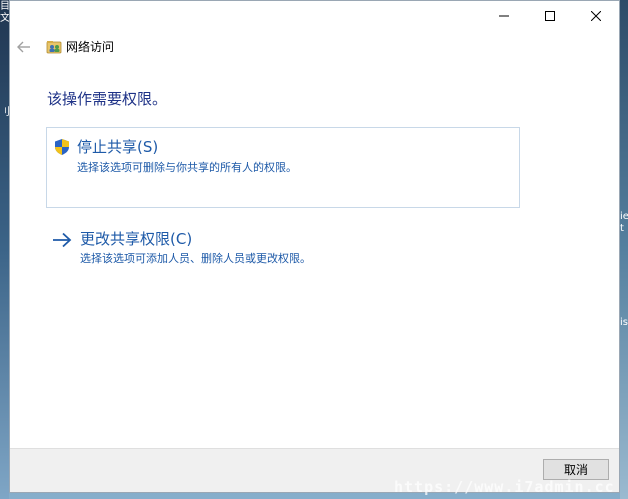  What do you see at coordinates (195, 258) in the screenshot?
I see `change-permissions-description: 选择该选项可添加人员、删除人员或更改权限。` at bounding box center [195, 258].